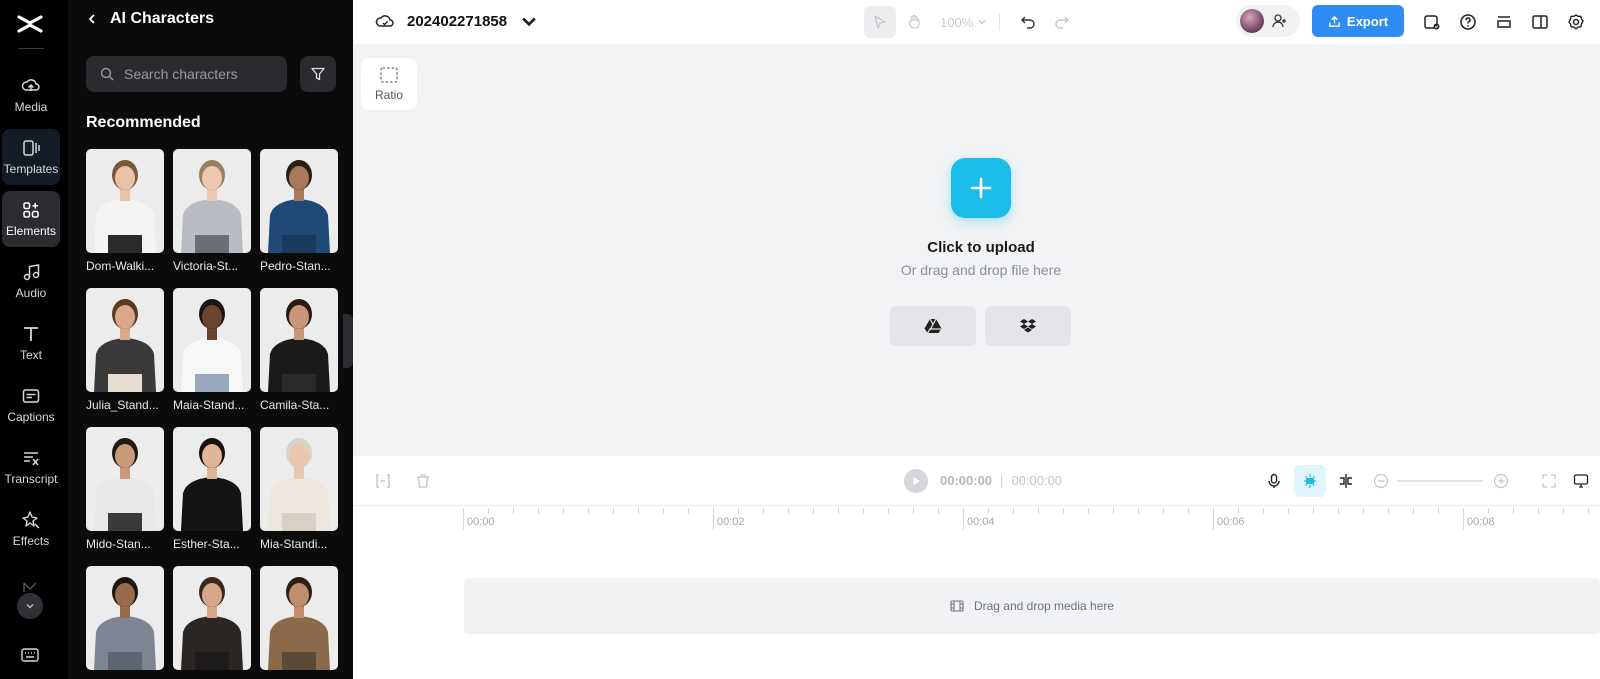 This screenshot has height=679, width=1600. I want to click on preview-monitor-button, so click(1581, 481).